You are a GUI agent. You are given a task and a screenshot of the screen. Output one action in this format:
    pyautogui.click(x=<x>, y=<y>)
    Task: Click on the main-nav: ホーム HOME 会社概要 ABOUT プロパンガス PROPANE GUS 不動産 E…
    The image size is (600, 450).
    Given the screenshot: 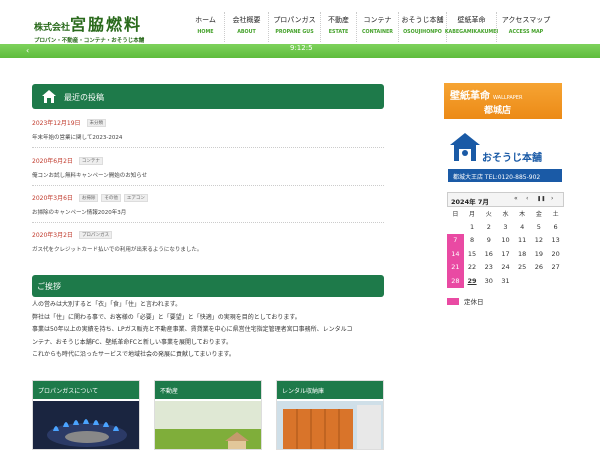 What is the action you would take?
    pyautogui.click(x=371, y=27)
    